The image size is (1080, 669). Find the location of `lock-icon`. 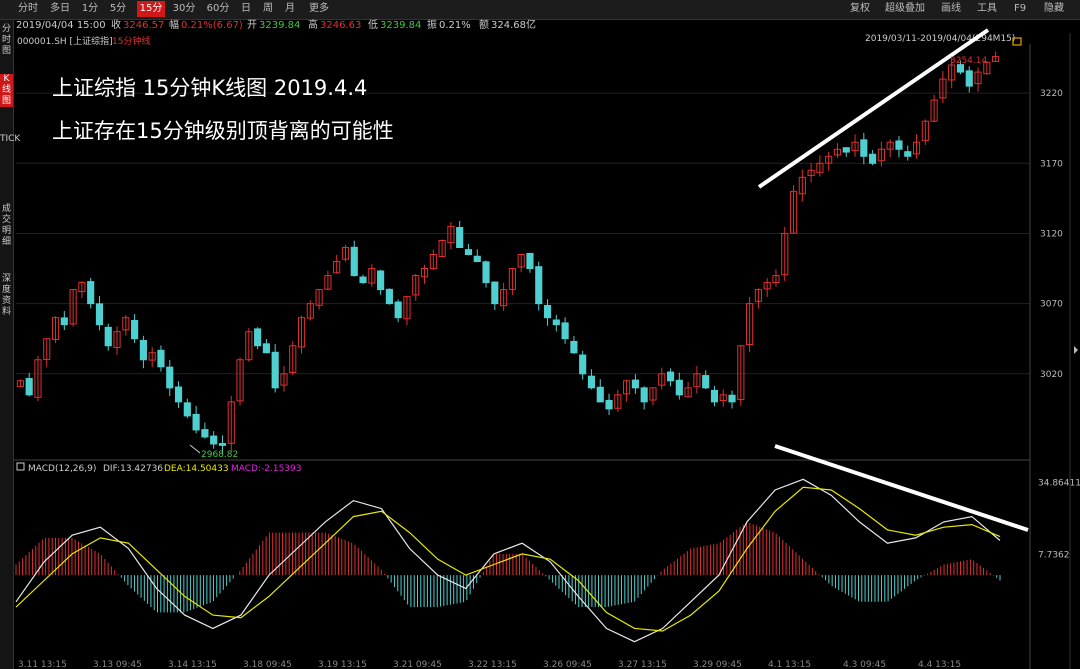

lock-icon is located at coordinates (1017, 41).